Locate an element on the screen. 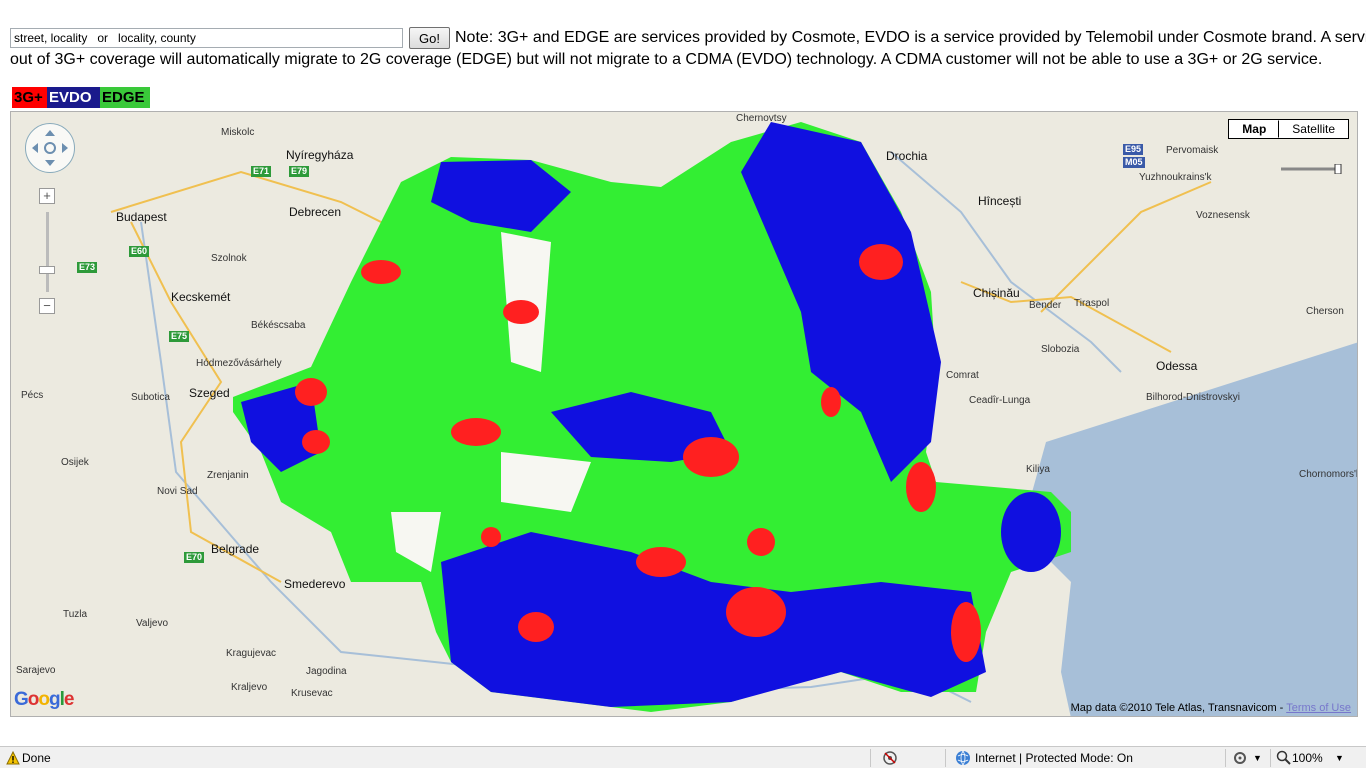 This screenshot has width=1366, height=768. place-krusevac: Krusevac is located at coordinates (312, 693).